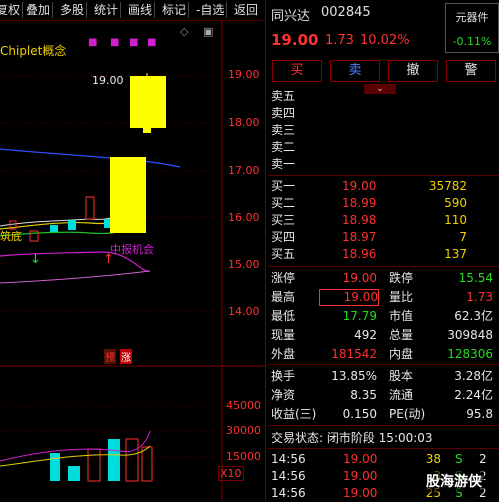 This screenshot has width=499, height=502. I want to click on stat-label: 最高, so click(283, 297).